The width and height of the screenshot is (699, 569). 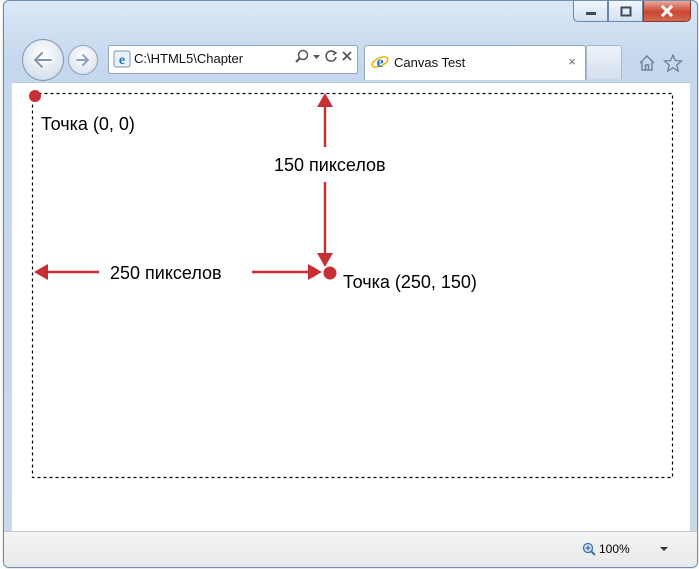 What do you see at coordinates (166, 273) in the screenshot?
I see `horizontal-distance-label: 250 пикселов` at bounding box center [166, 273].